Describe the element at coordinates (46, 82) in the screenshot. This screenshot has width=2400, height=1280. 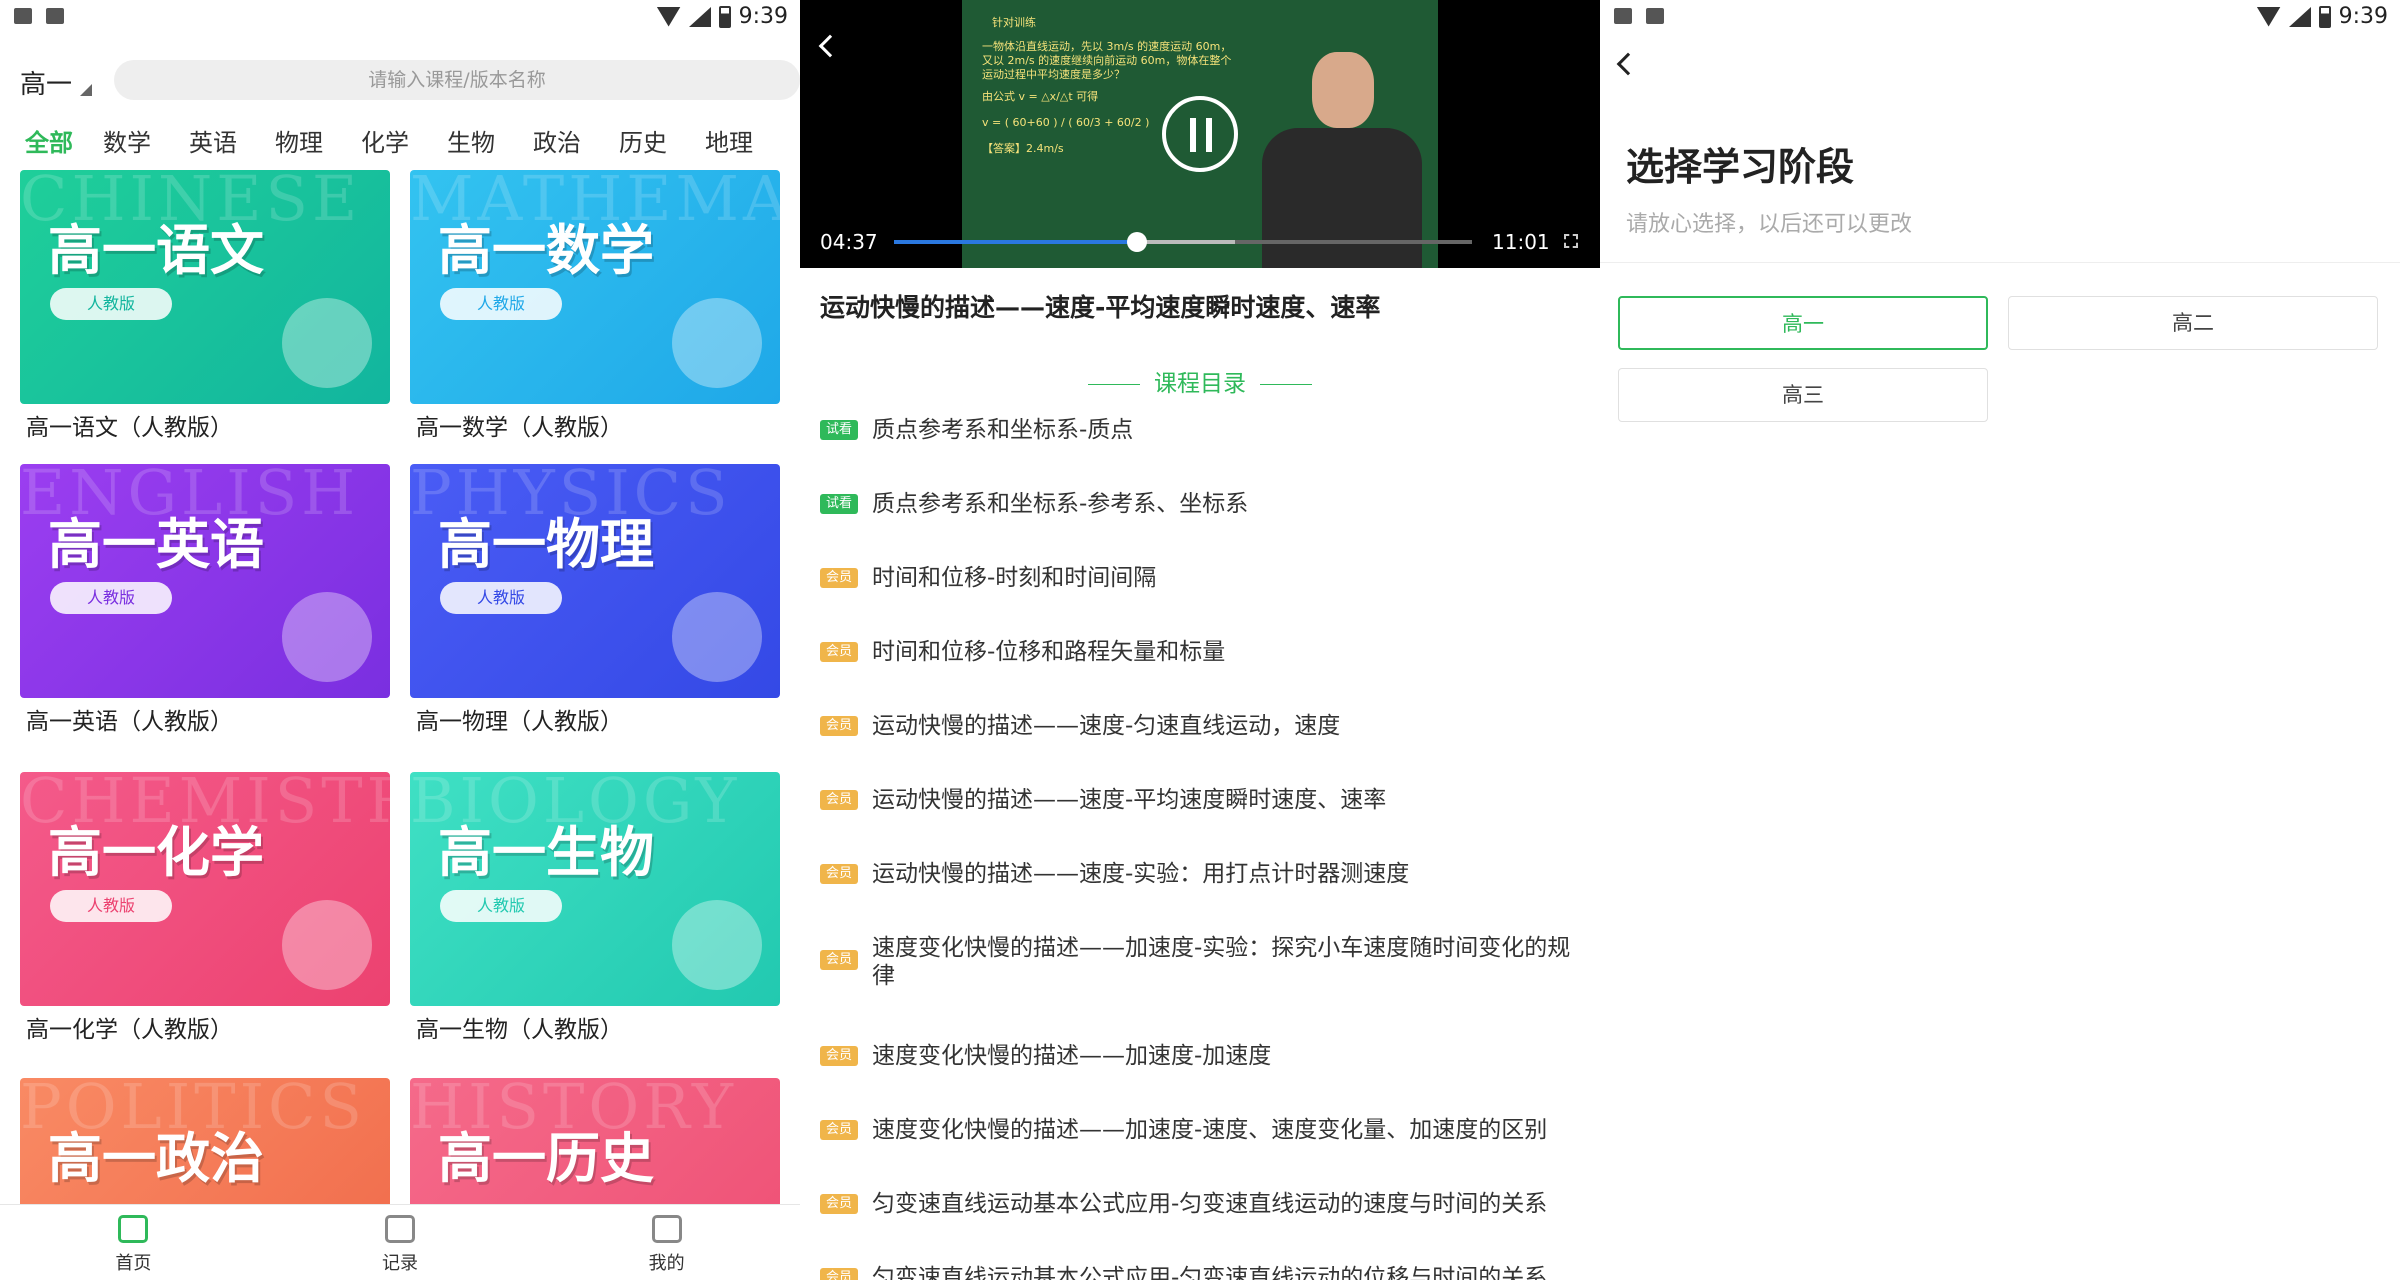
I see `grade-selector: 高一` at that location.